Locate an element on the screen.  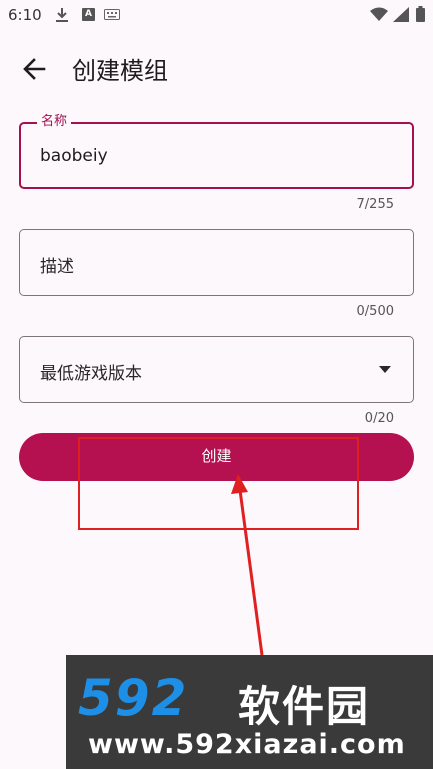
watermark-logo-number: 592 is located at coordinates (133, 698).